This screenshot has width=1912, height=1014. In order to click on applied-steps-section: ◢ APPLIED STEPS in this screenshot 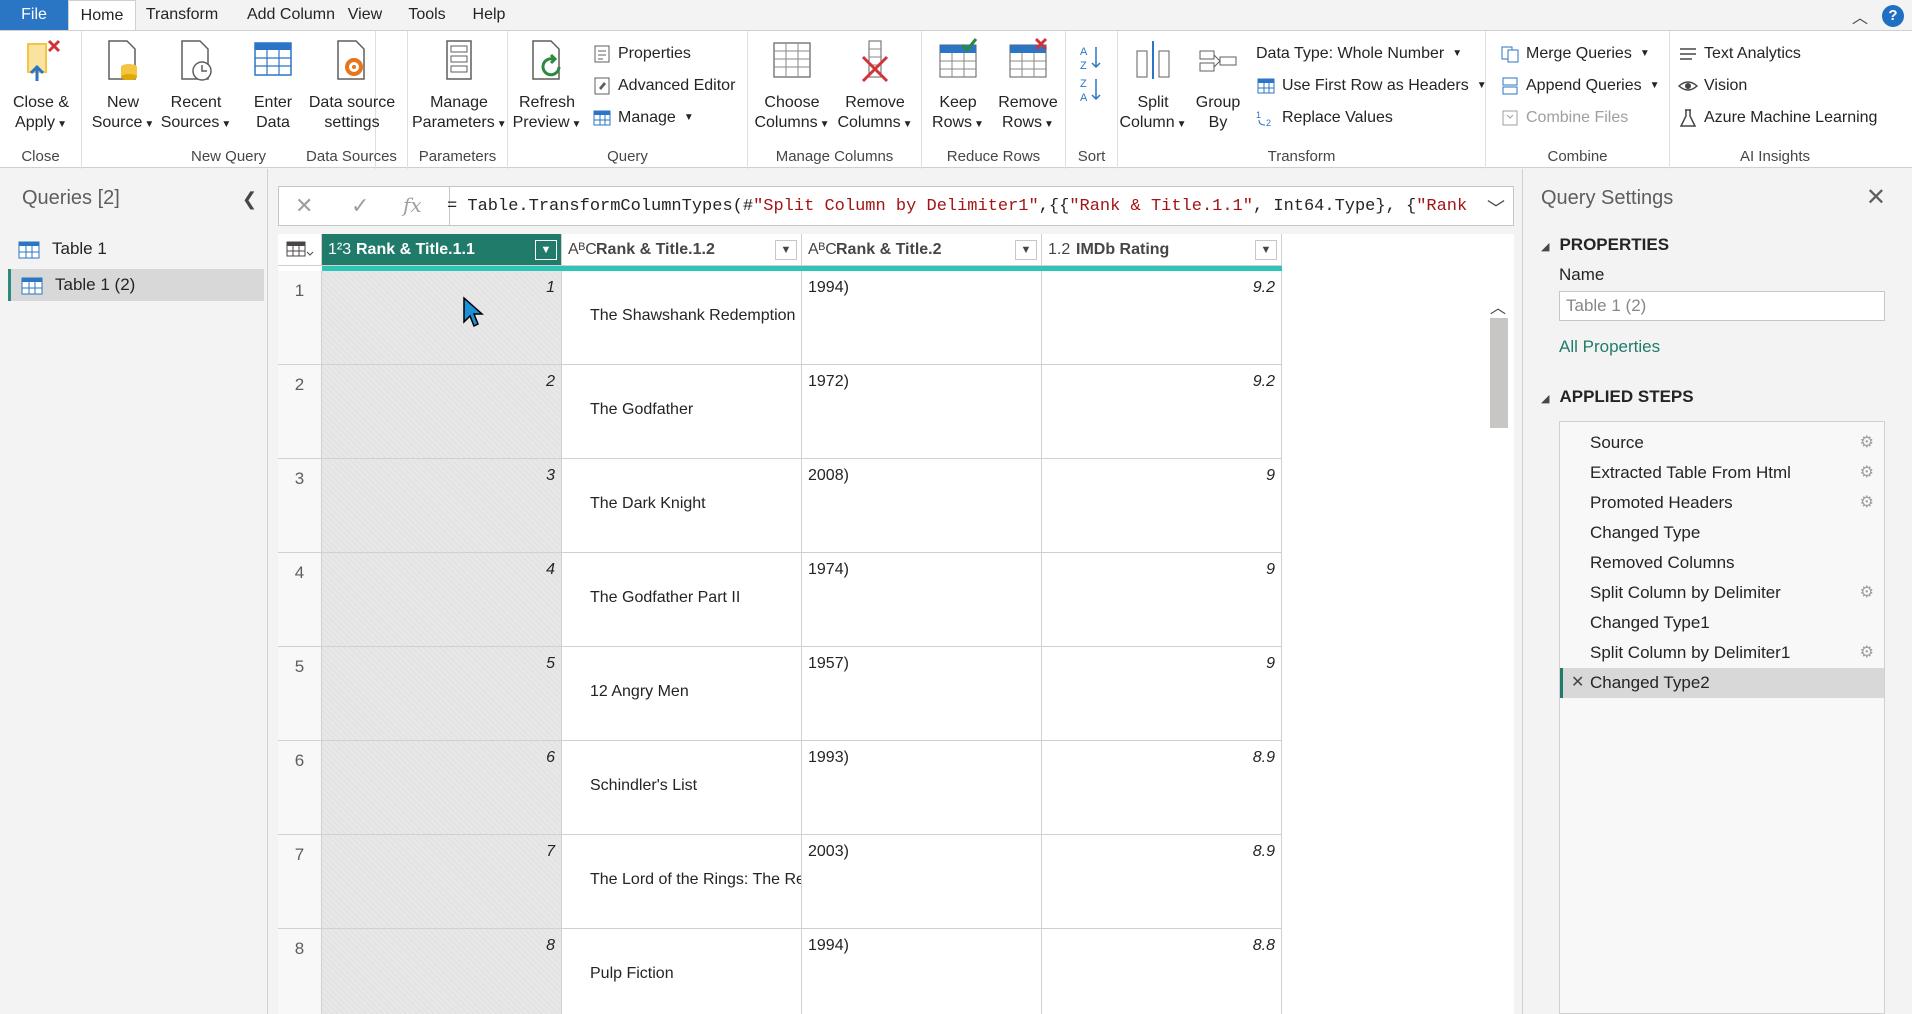, I will do `click(1617, 397)`.